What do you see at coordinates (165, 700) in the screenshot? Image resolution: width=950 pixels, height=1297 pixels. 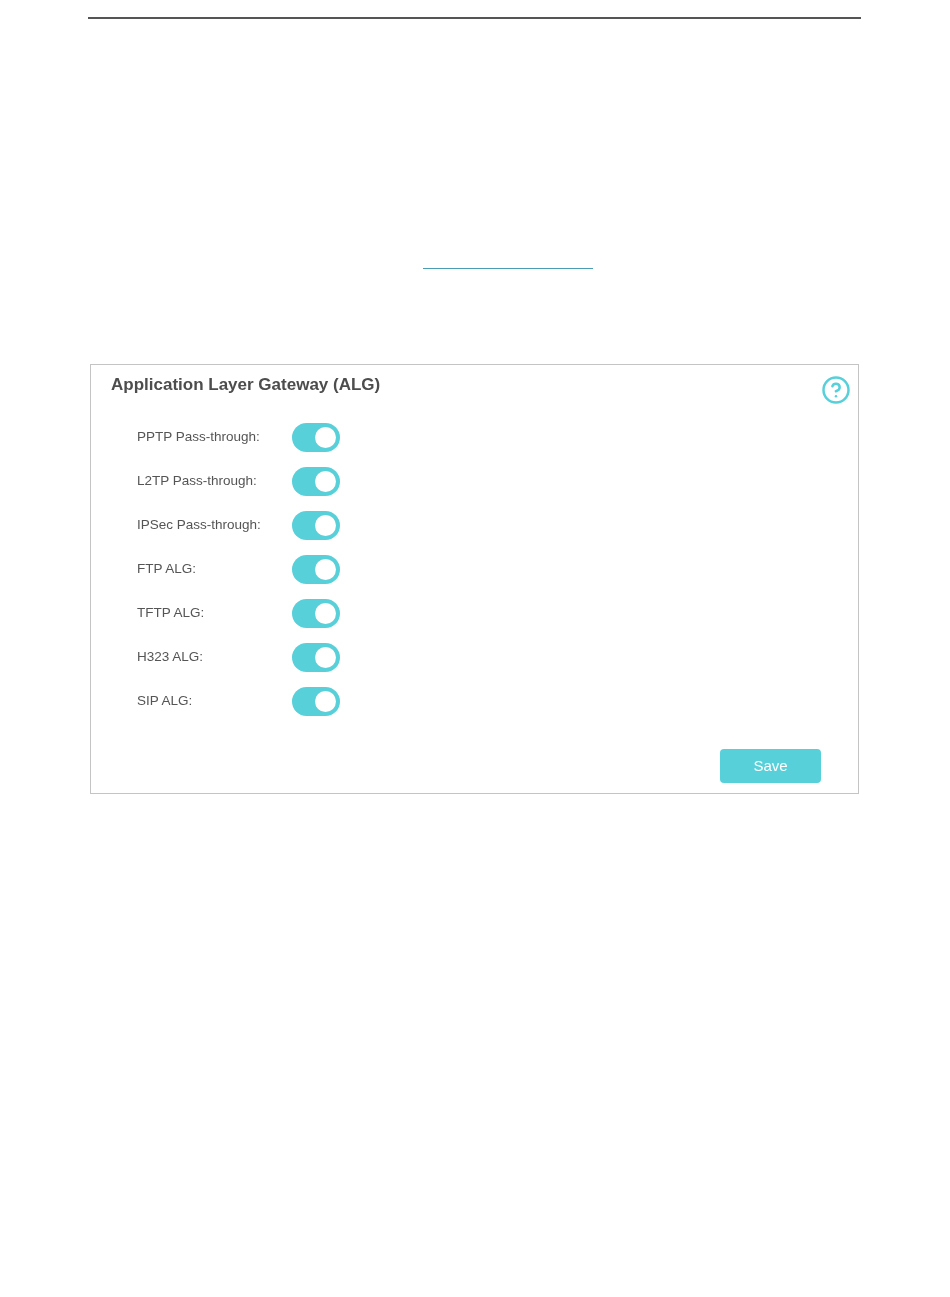 I see `setting-label: SIP ALG:` at bounding box center [165, 700].